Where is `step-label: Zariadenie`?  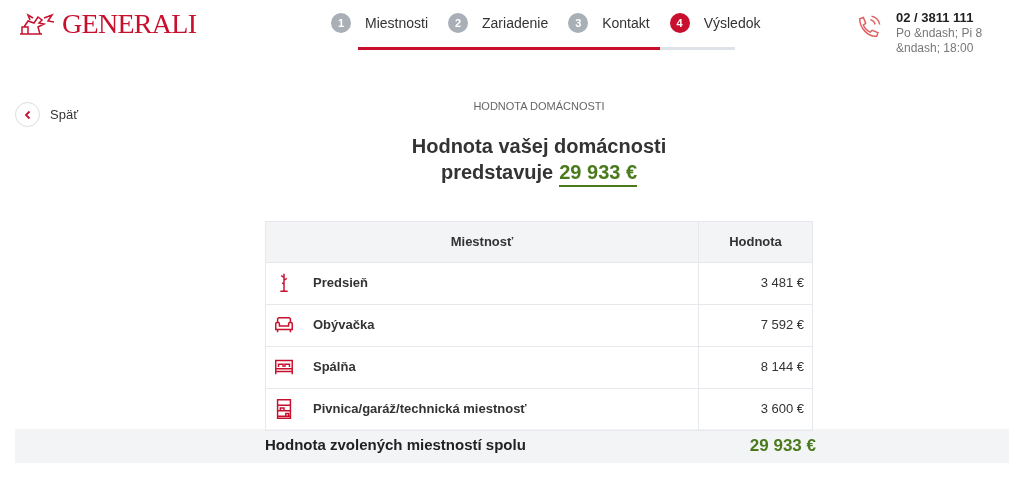
step-label: Zariadenie is located at coordinates (515, 23).